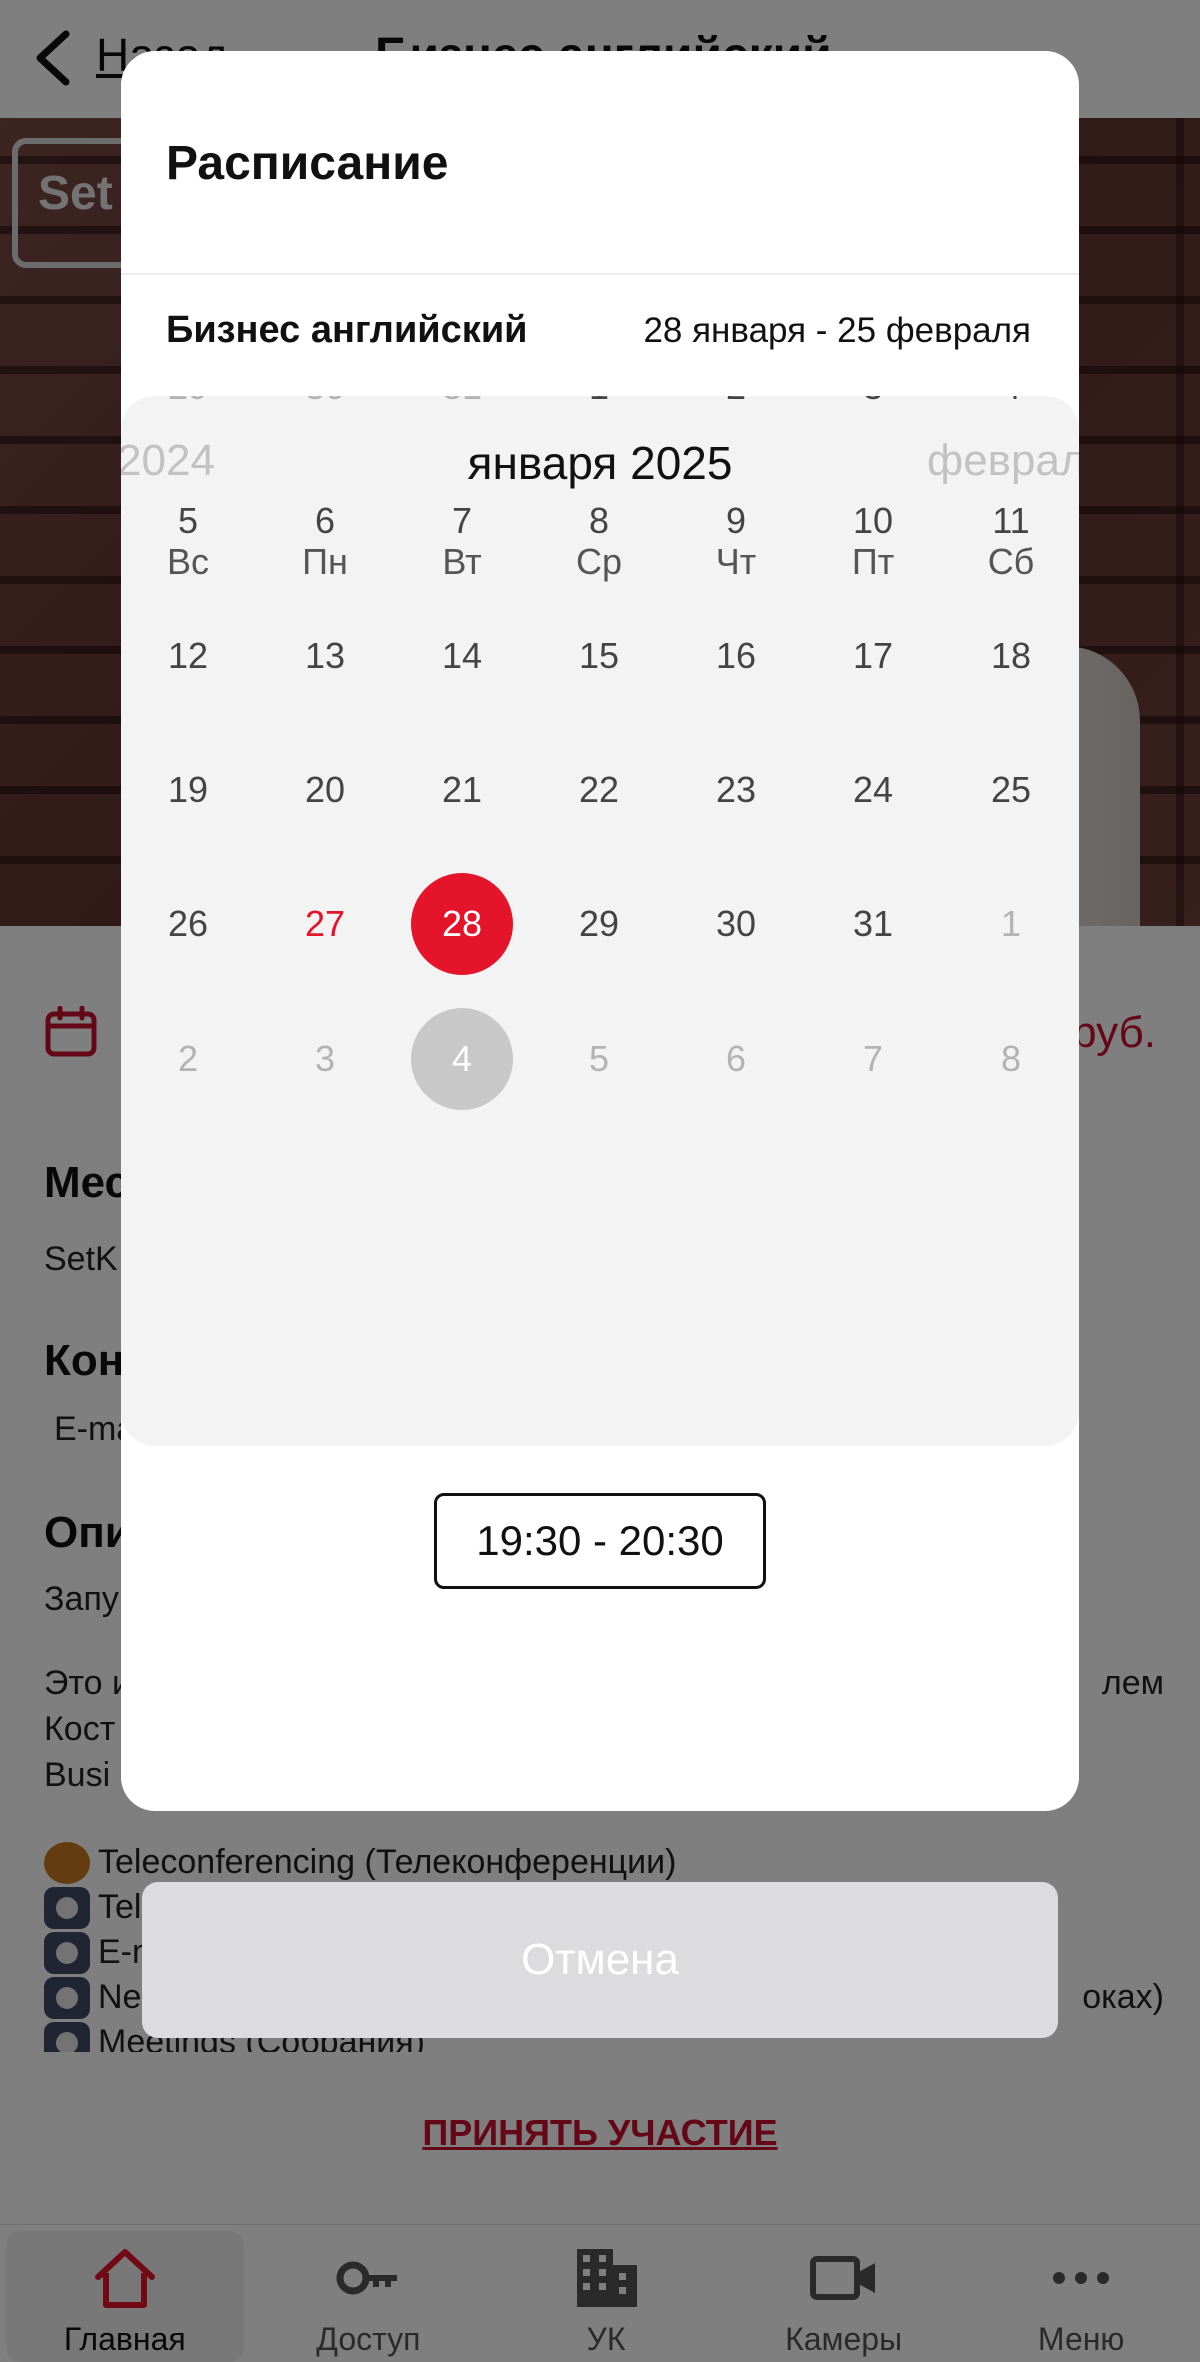 The width and height of the screenshot is (1200, 2362). Describe the element at coordinates (837, 330) in the screenshot. I see `course-dates: 28 января - 25 февраля` at that location.